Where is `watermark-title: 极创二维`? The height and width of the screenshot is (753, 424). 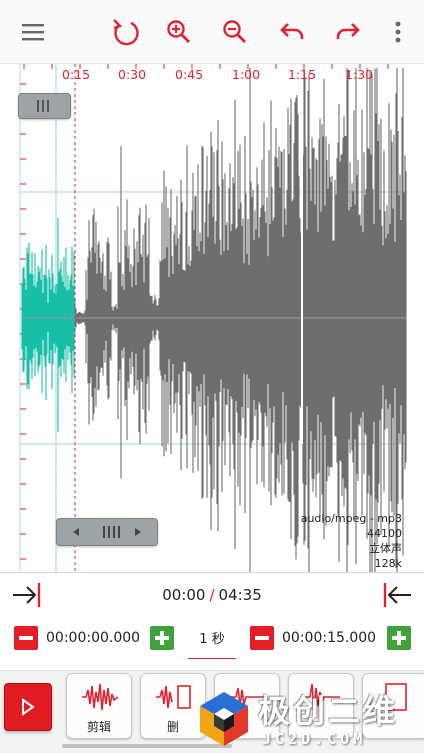
watermark-title: 极创二维 is located at coordinates (328, 711).